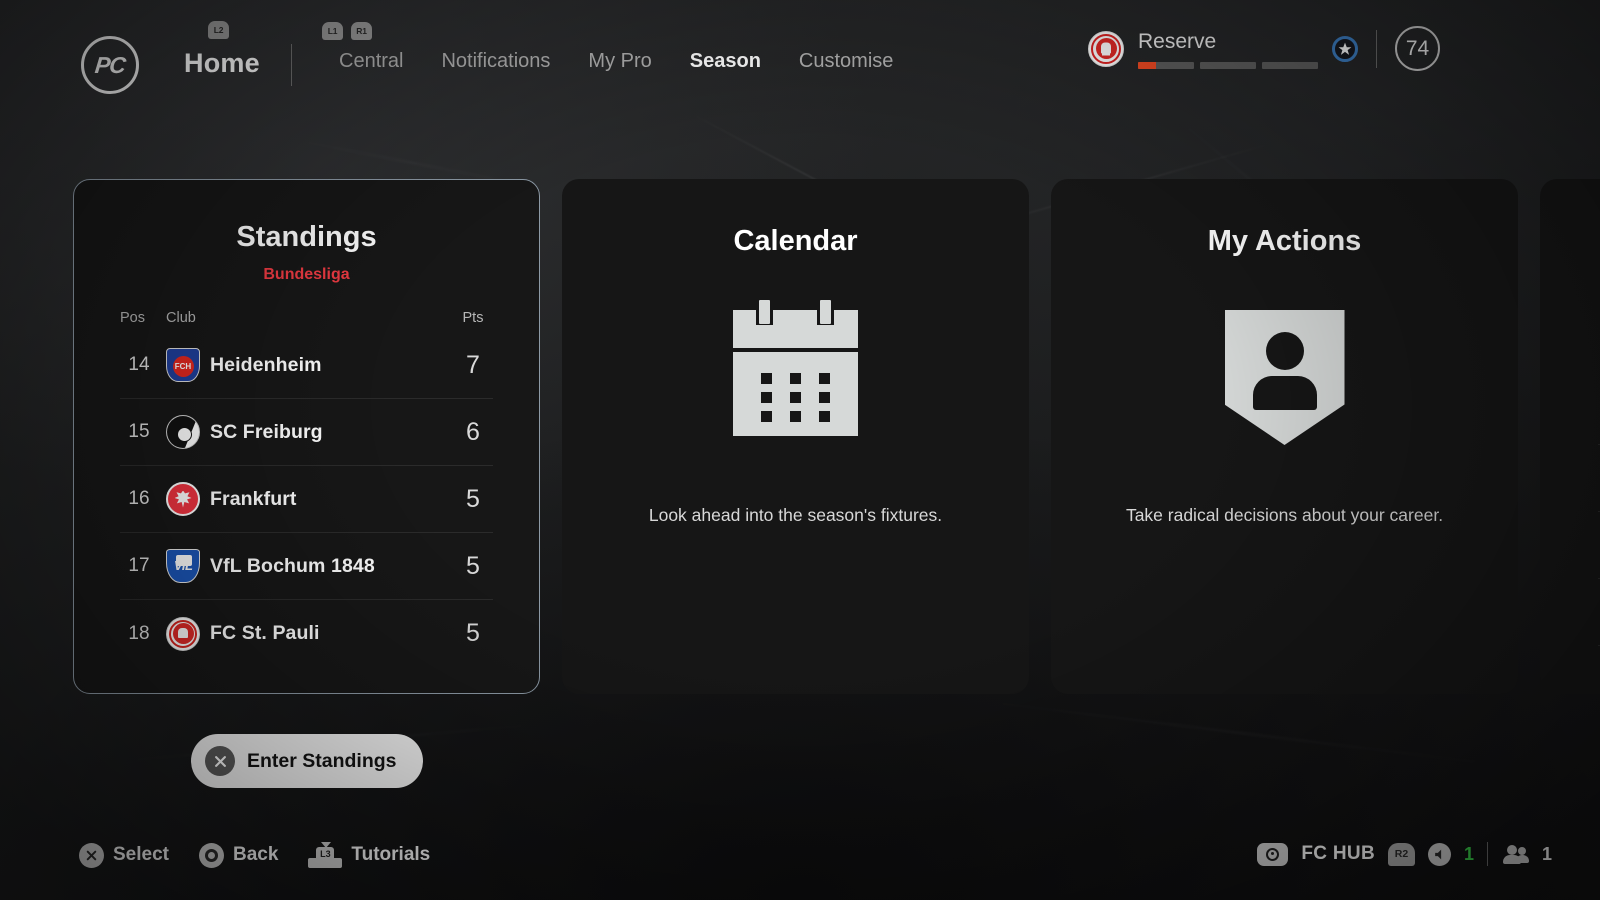  Describe the element at coordinates (139, 633) in the screenshot. I see `row-position: 18` at that location.